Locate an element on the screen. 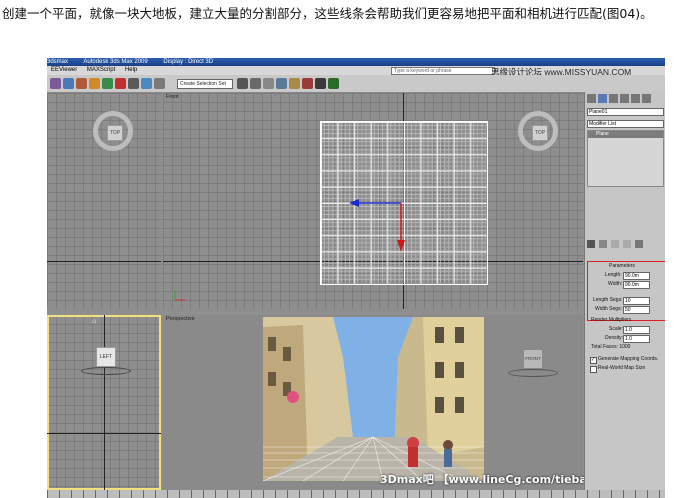  stack-controls is located at coordinates (625, 245).